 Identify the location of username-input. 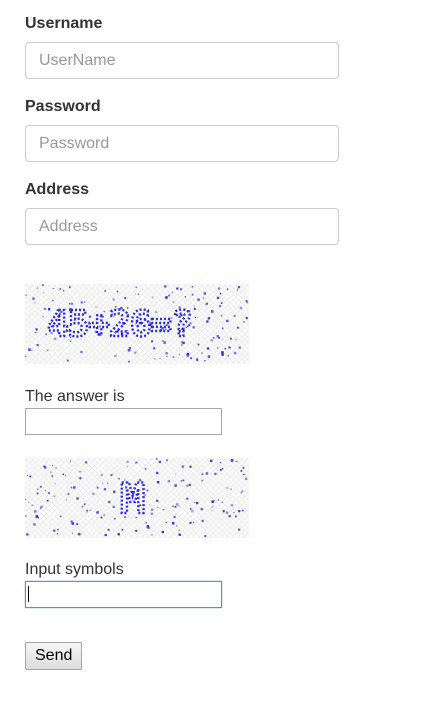
(182, 60).